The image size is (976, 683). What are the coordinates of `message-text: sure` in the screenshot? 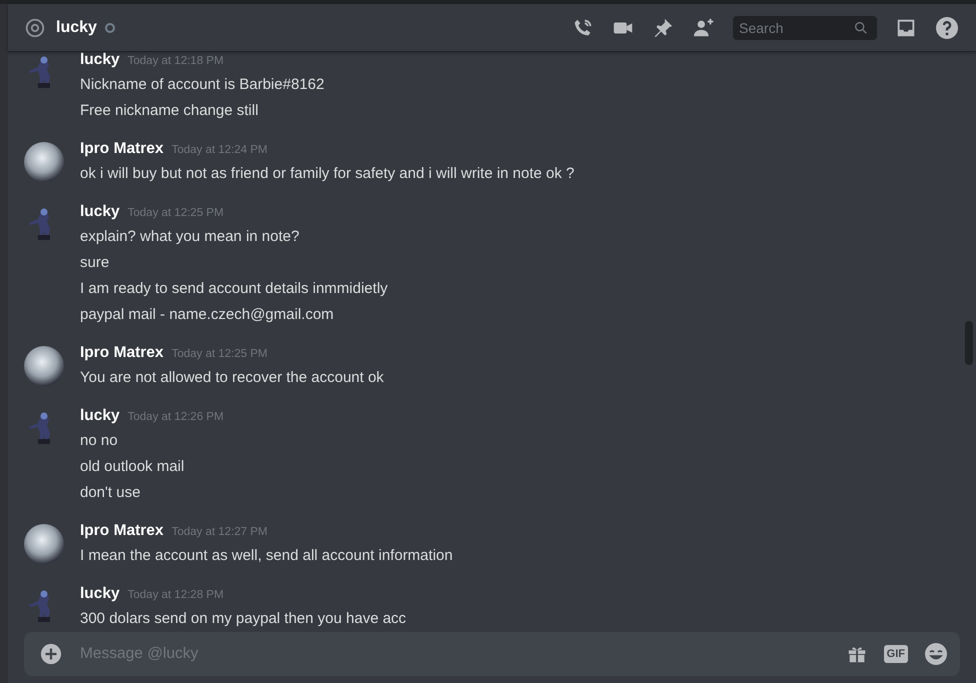 It's located at (95, 263).